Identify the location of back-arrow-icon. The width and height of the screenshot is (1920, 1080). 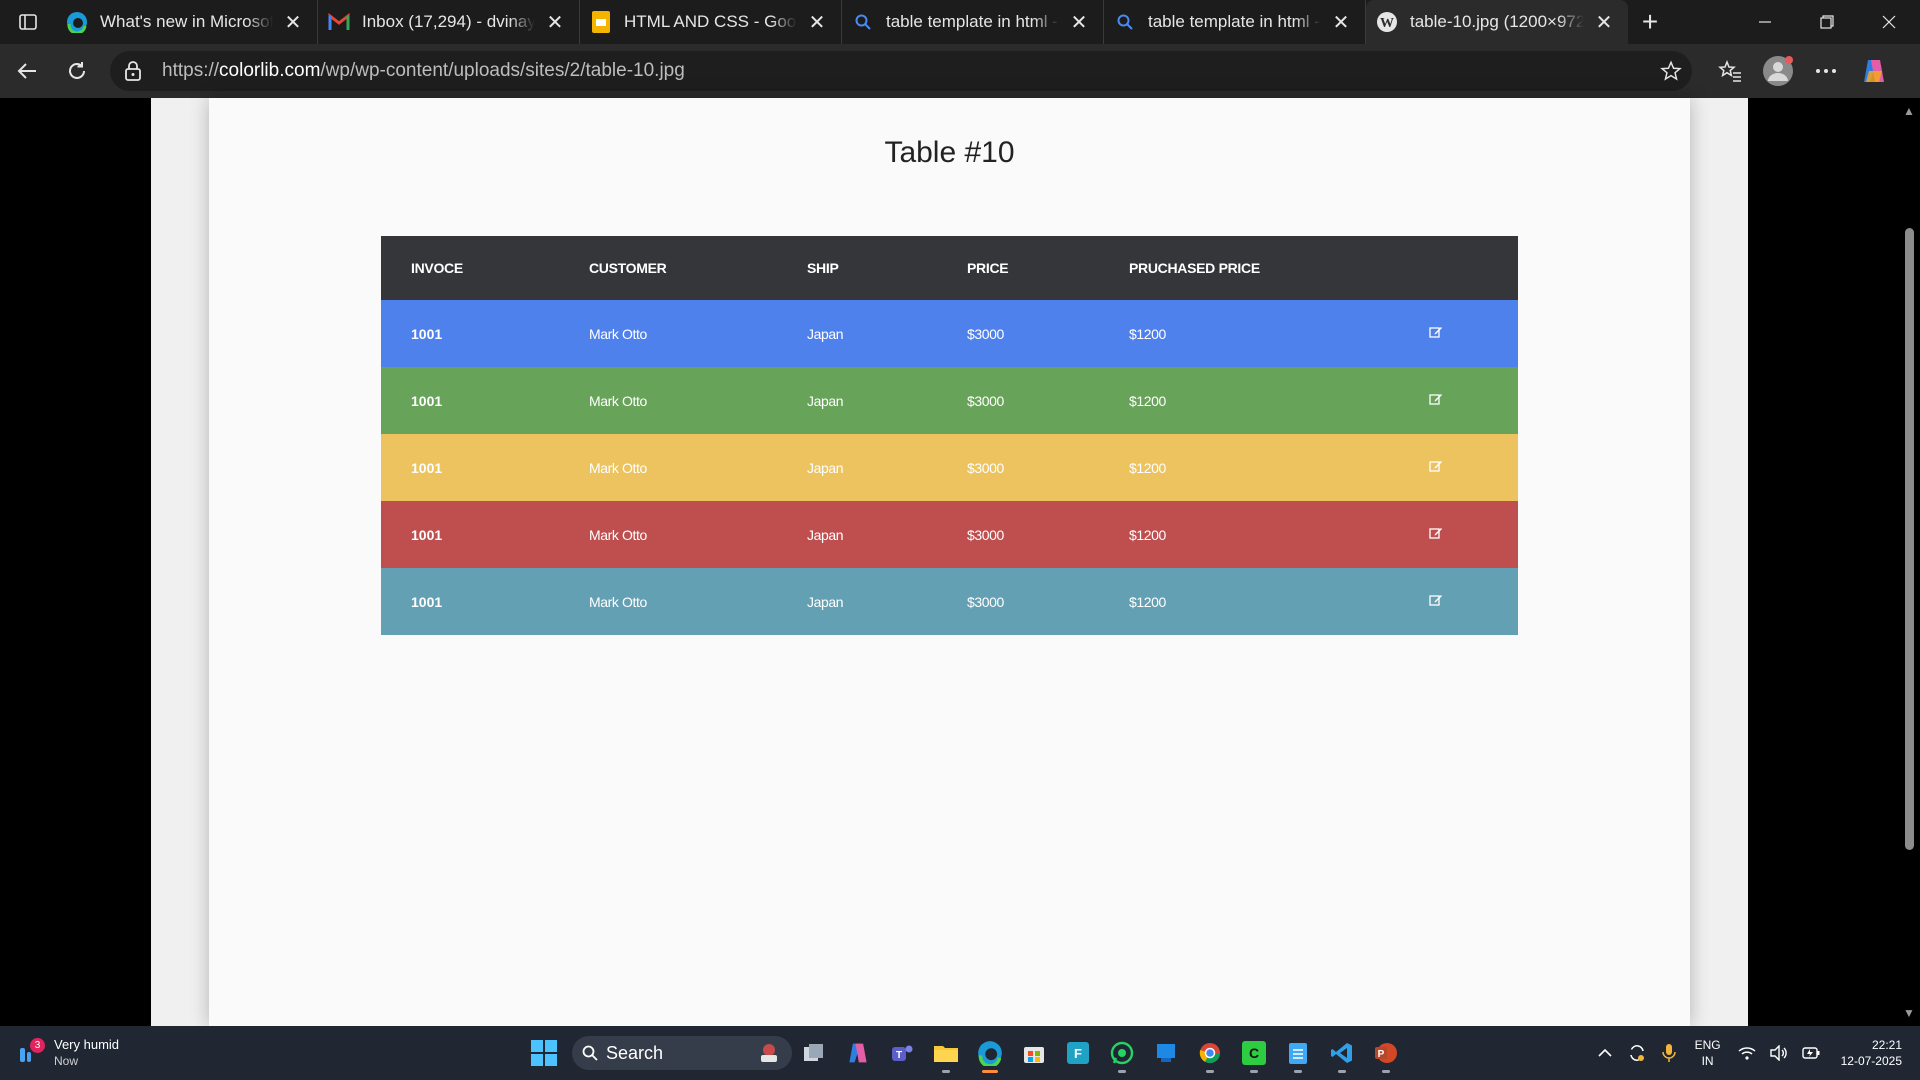
(26, 71).